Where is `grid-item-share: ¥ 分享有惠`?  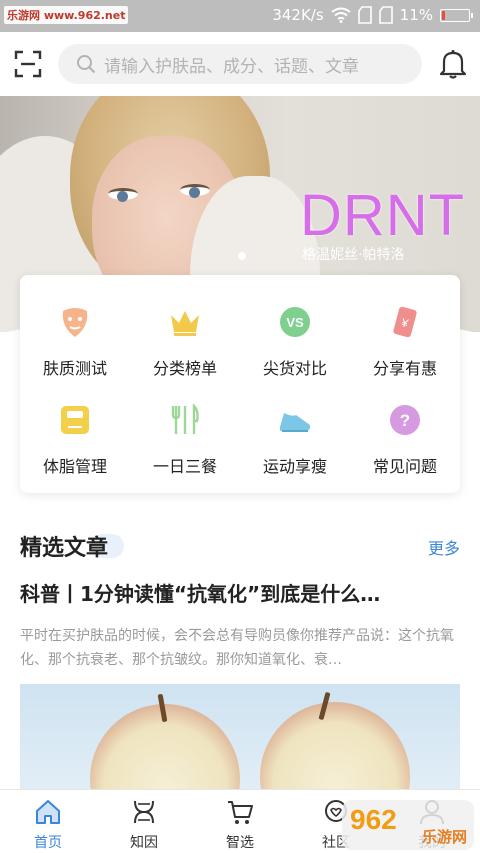
grid-item-share: ¥ 分享有惠 is located at coordinates (405, 331).